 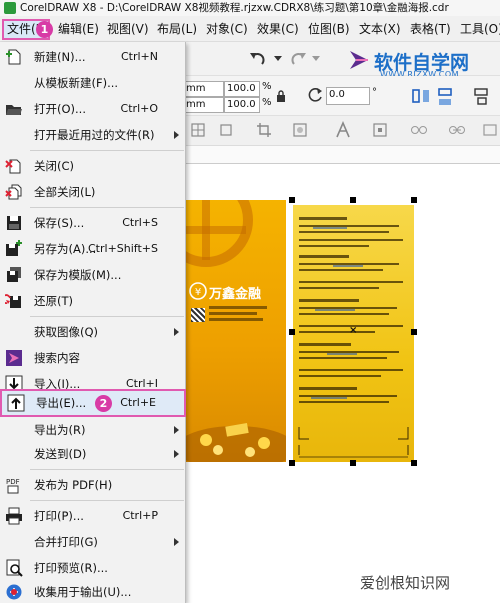 I want to click on menu-view: 视图(V), so click(x=128, y=29).